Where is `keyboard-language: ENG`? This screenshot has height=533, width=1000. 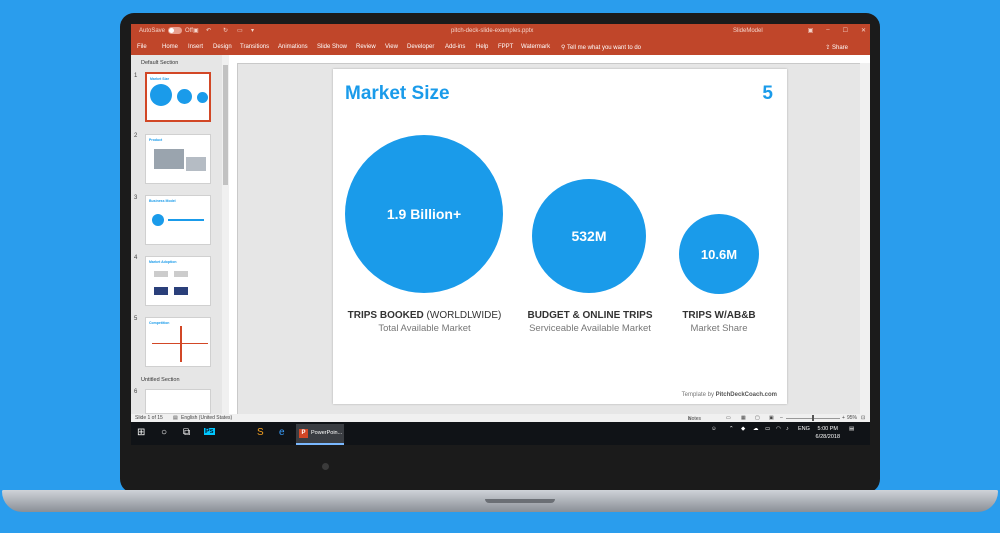 keyboard-language: ENG is located at coordinates (804, 429).